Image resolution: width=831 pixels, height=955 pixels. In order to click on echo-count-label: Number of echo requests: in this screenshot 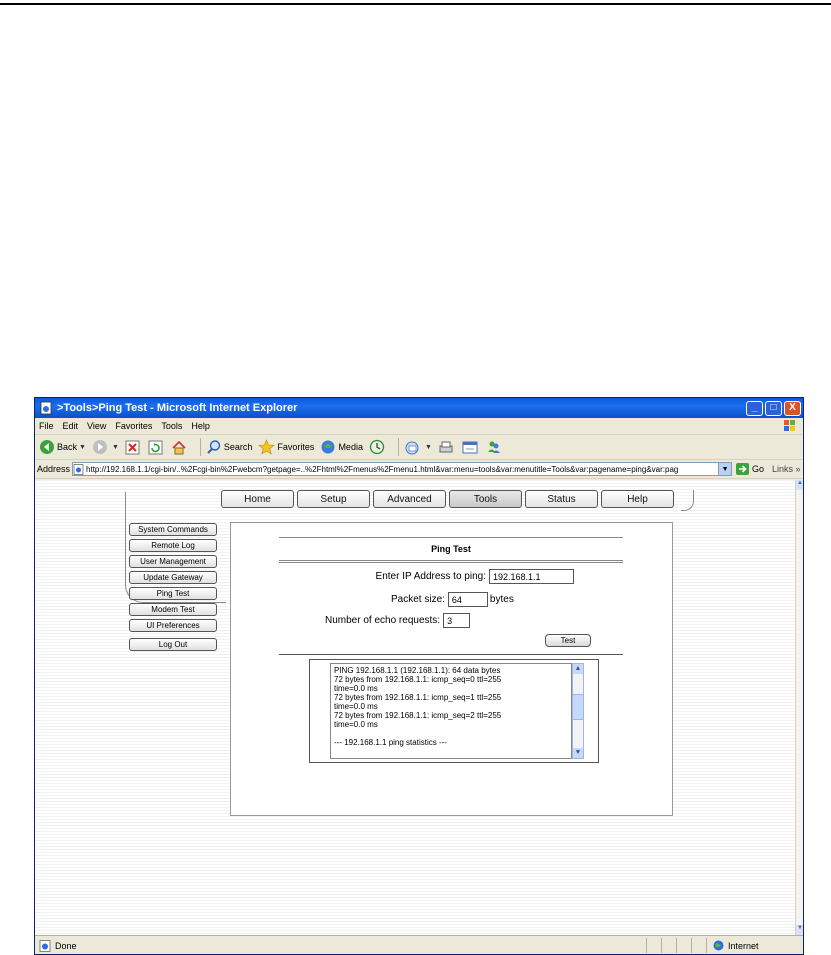, I will do `click(383, 620)`.